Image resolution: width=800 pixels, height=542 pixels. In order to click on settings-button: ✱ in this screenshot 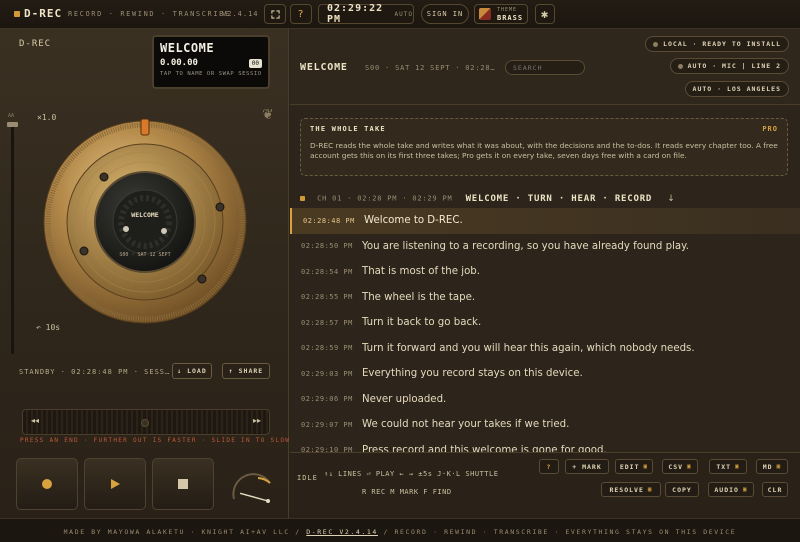, I will do `click(545, 14)`.